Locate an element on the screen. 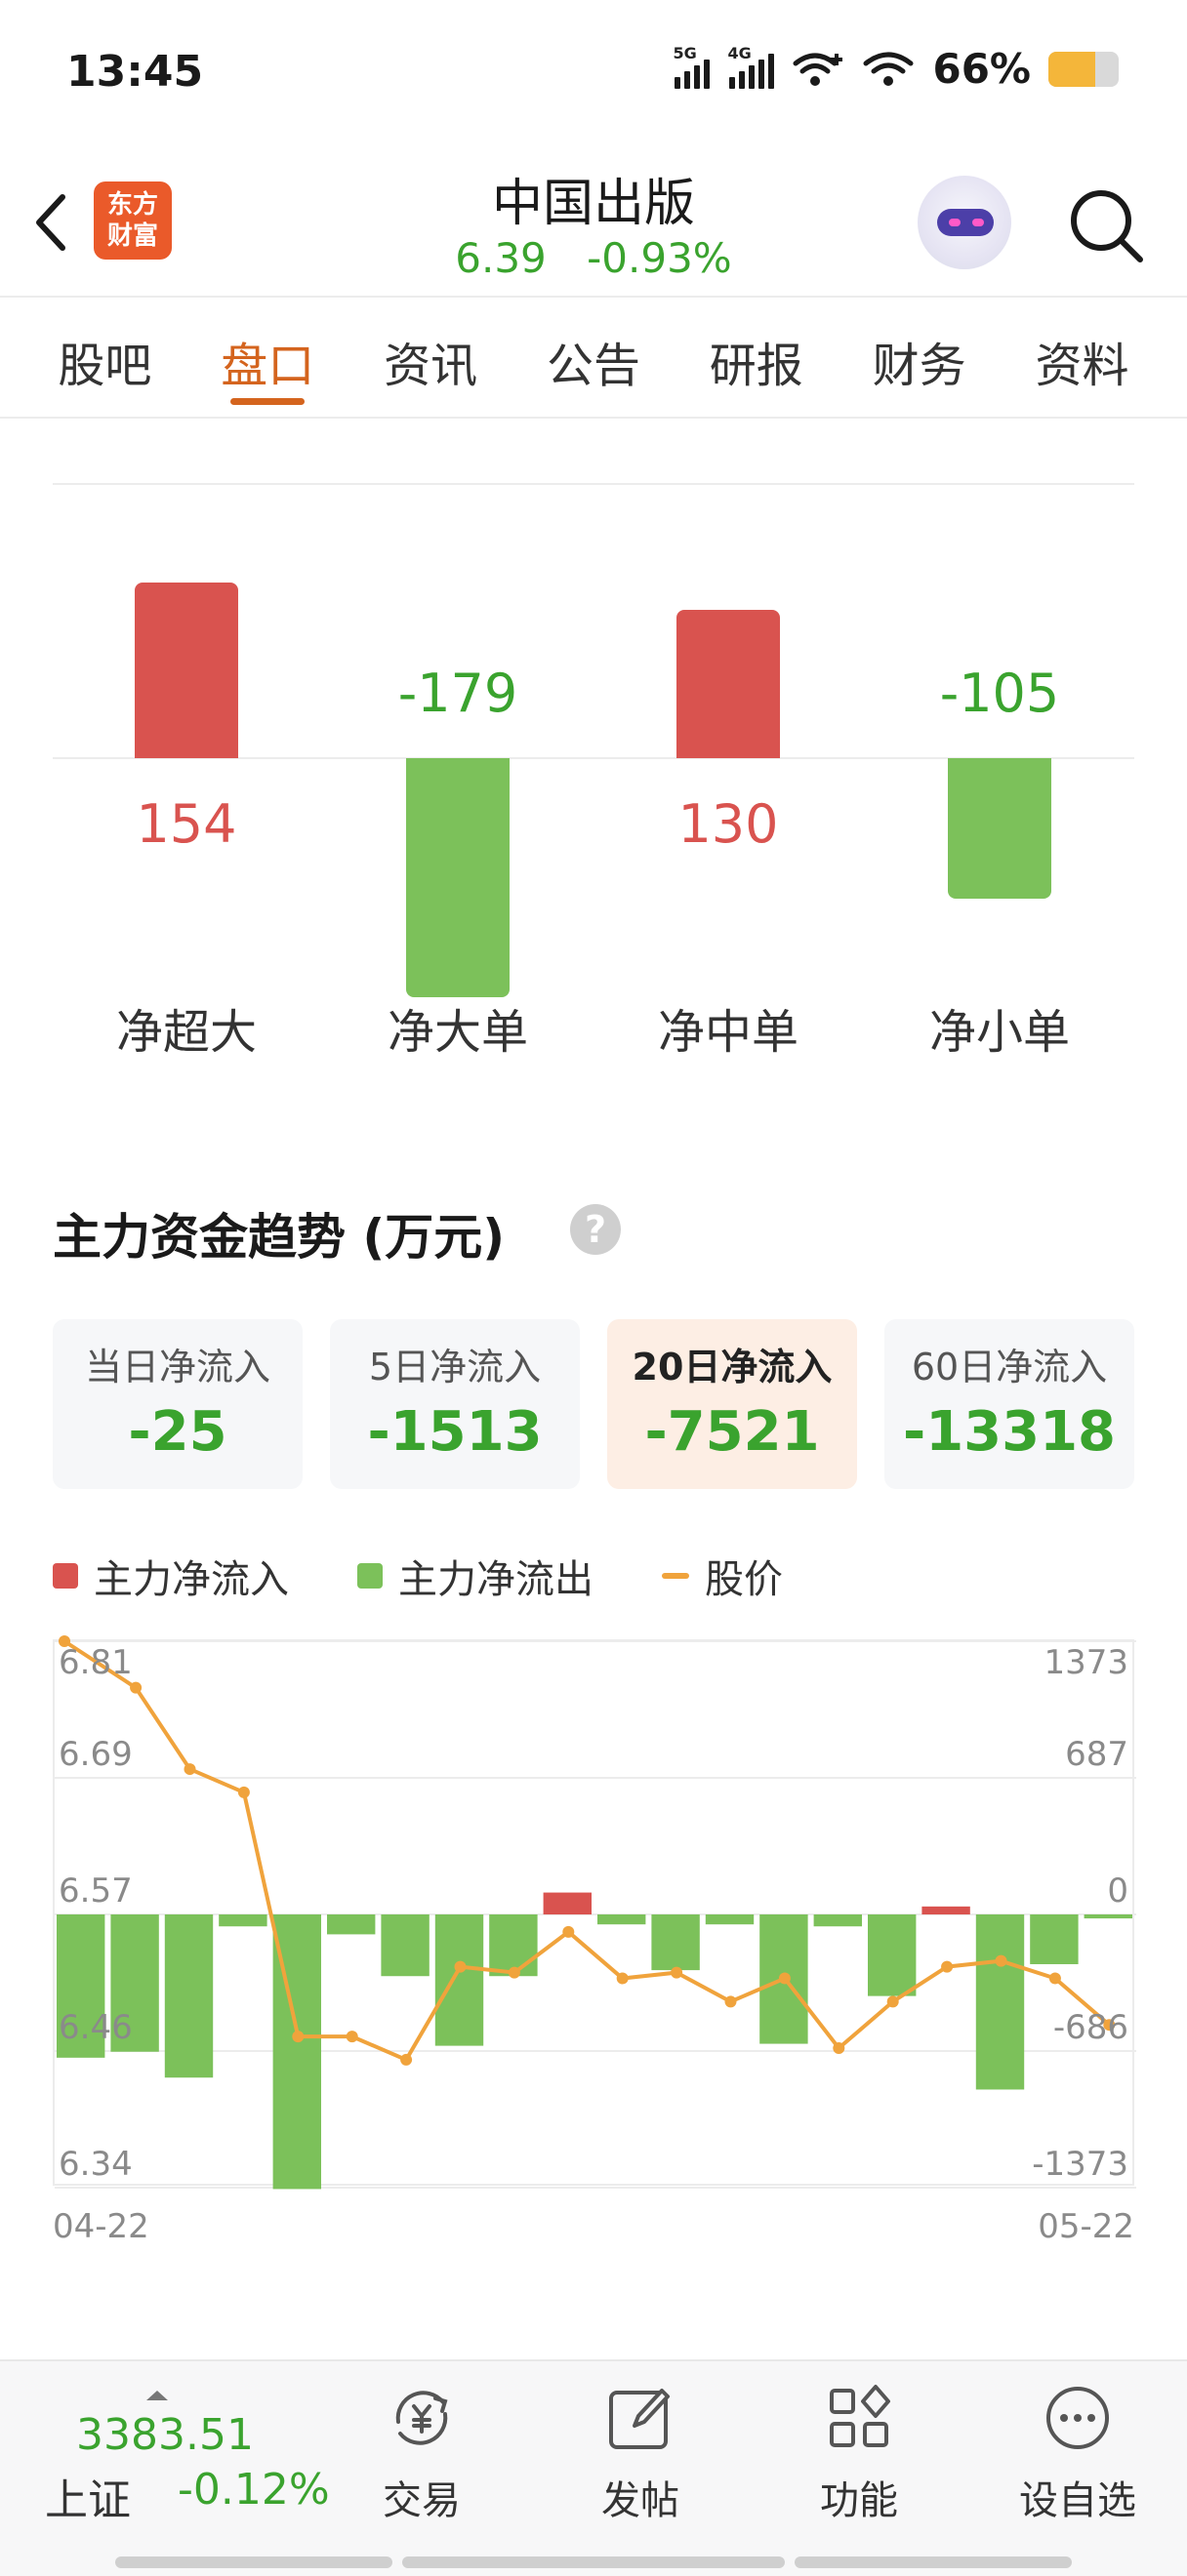 The height and width of the screenshot is (2576, 1187). price-line is located at coordinates (586, 1851).